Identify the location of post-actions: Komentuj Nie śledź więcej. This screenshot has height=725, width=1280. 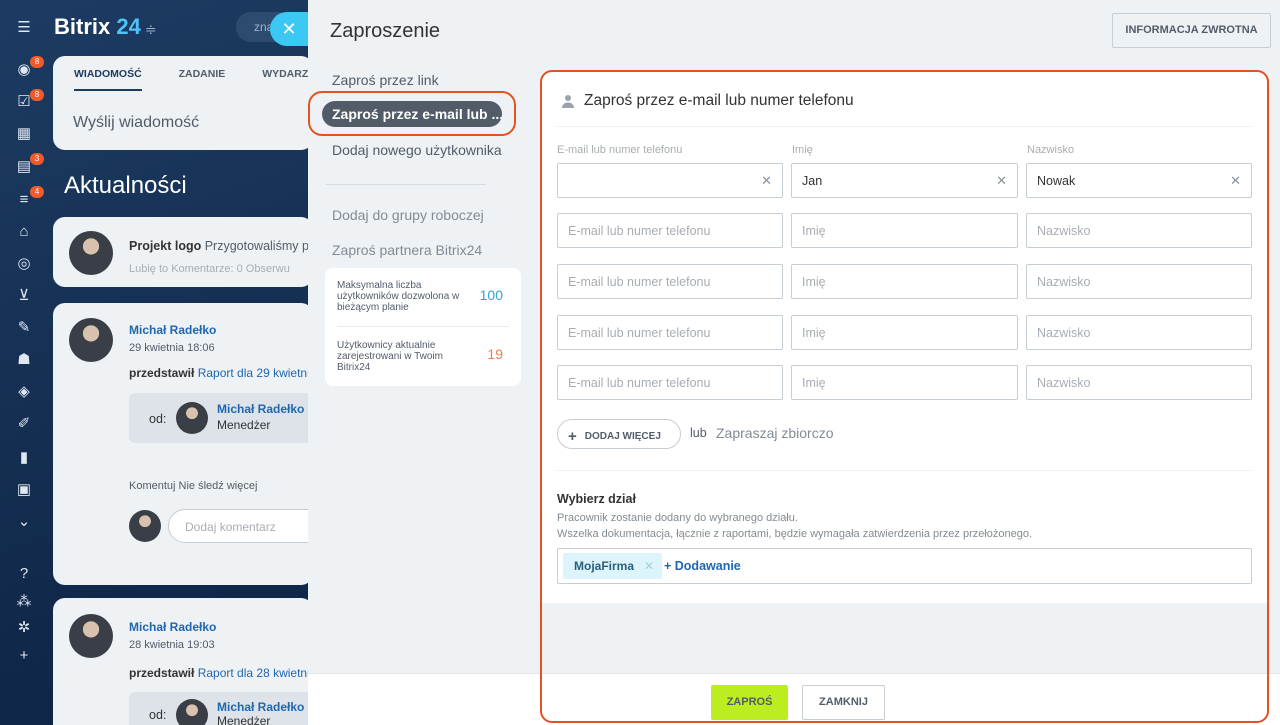
(193, 486).